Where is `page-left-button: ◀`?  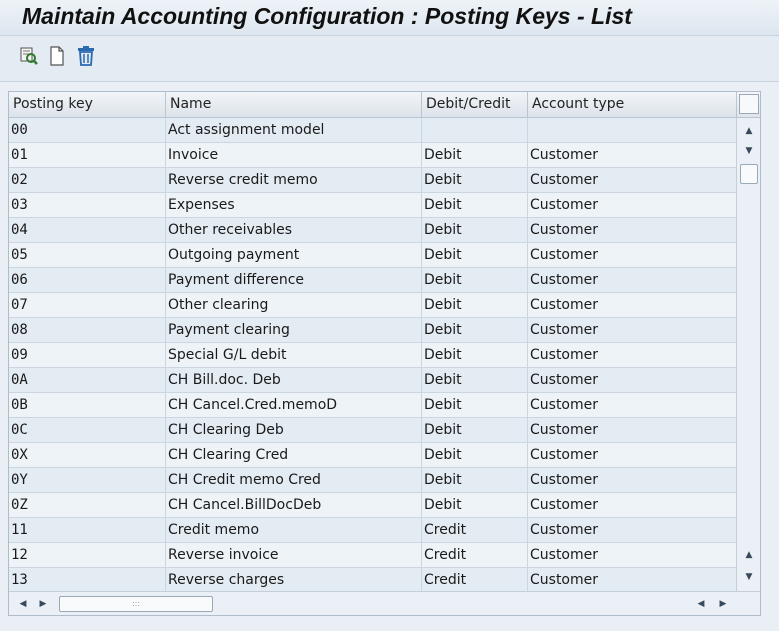 page-left-button: ◀ is located at coordinates (701, 604).